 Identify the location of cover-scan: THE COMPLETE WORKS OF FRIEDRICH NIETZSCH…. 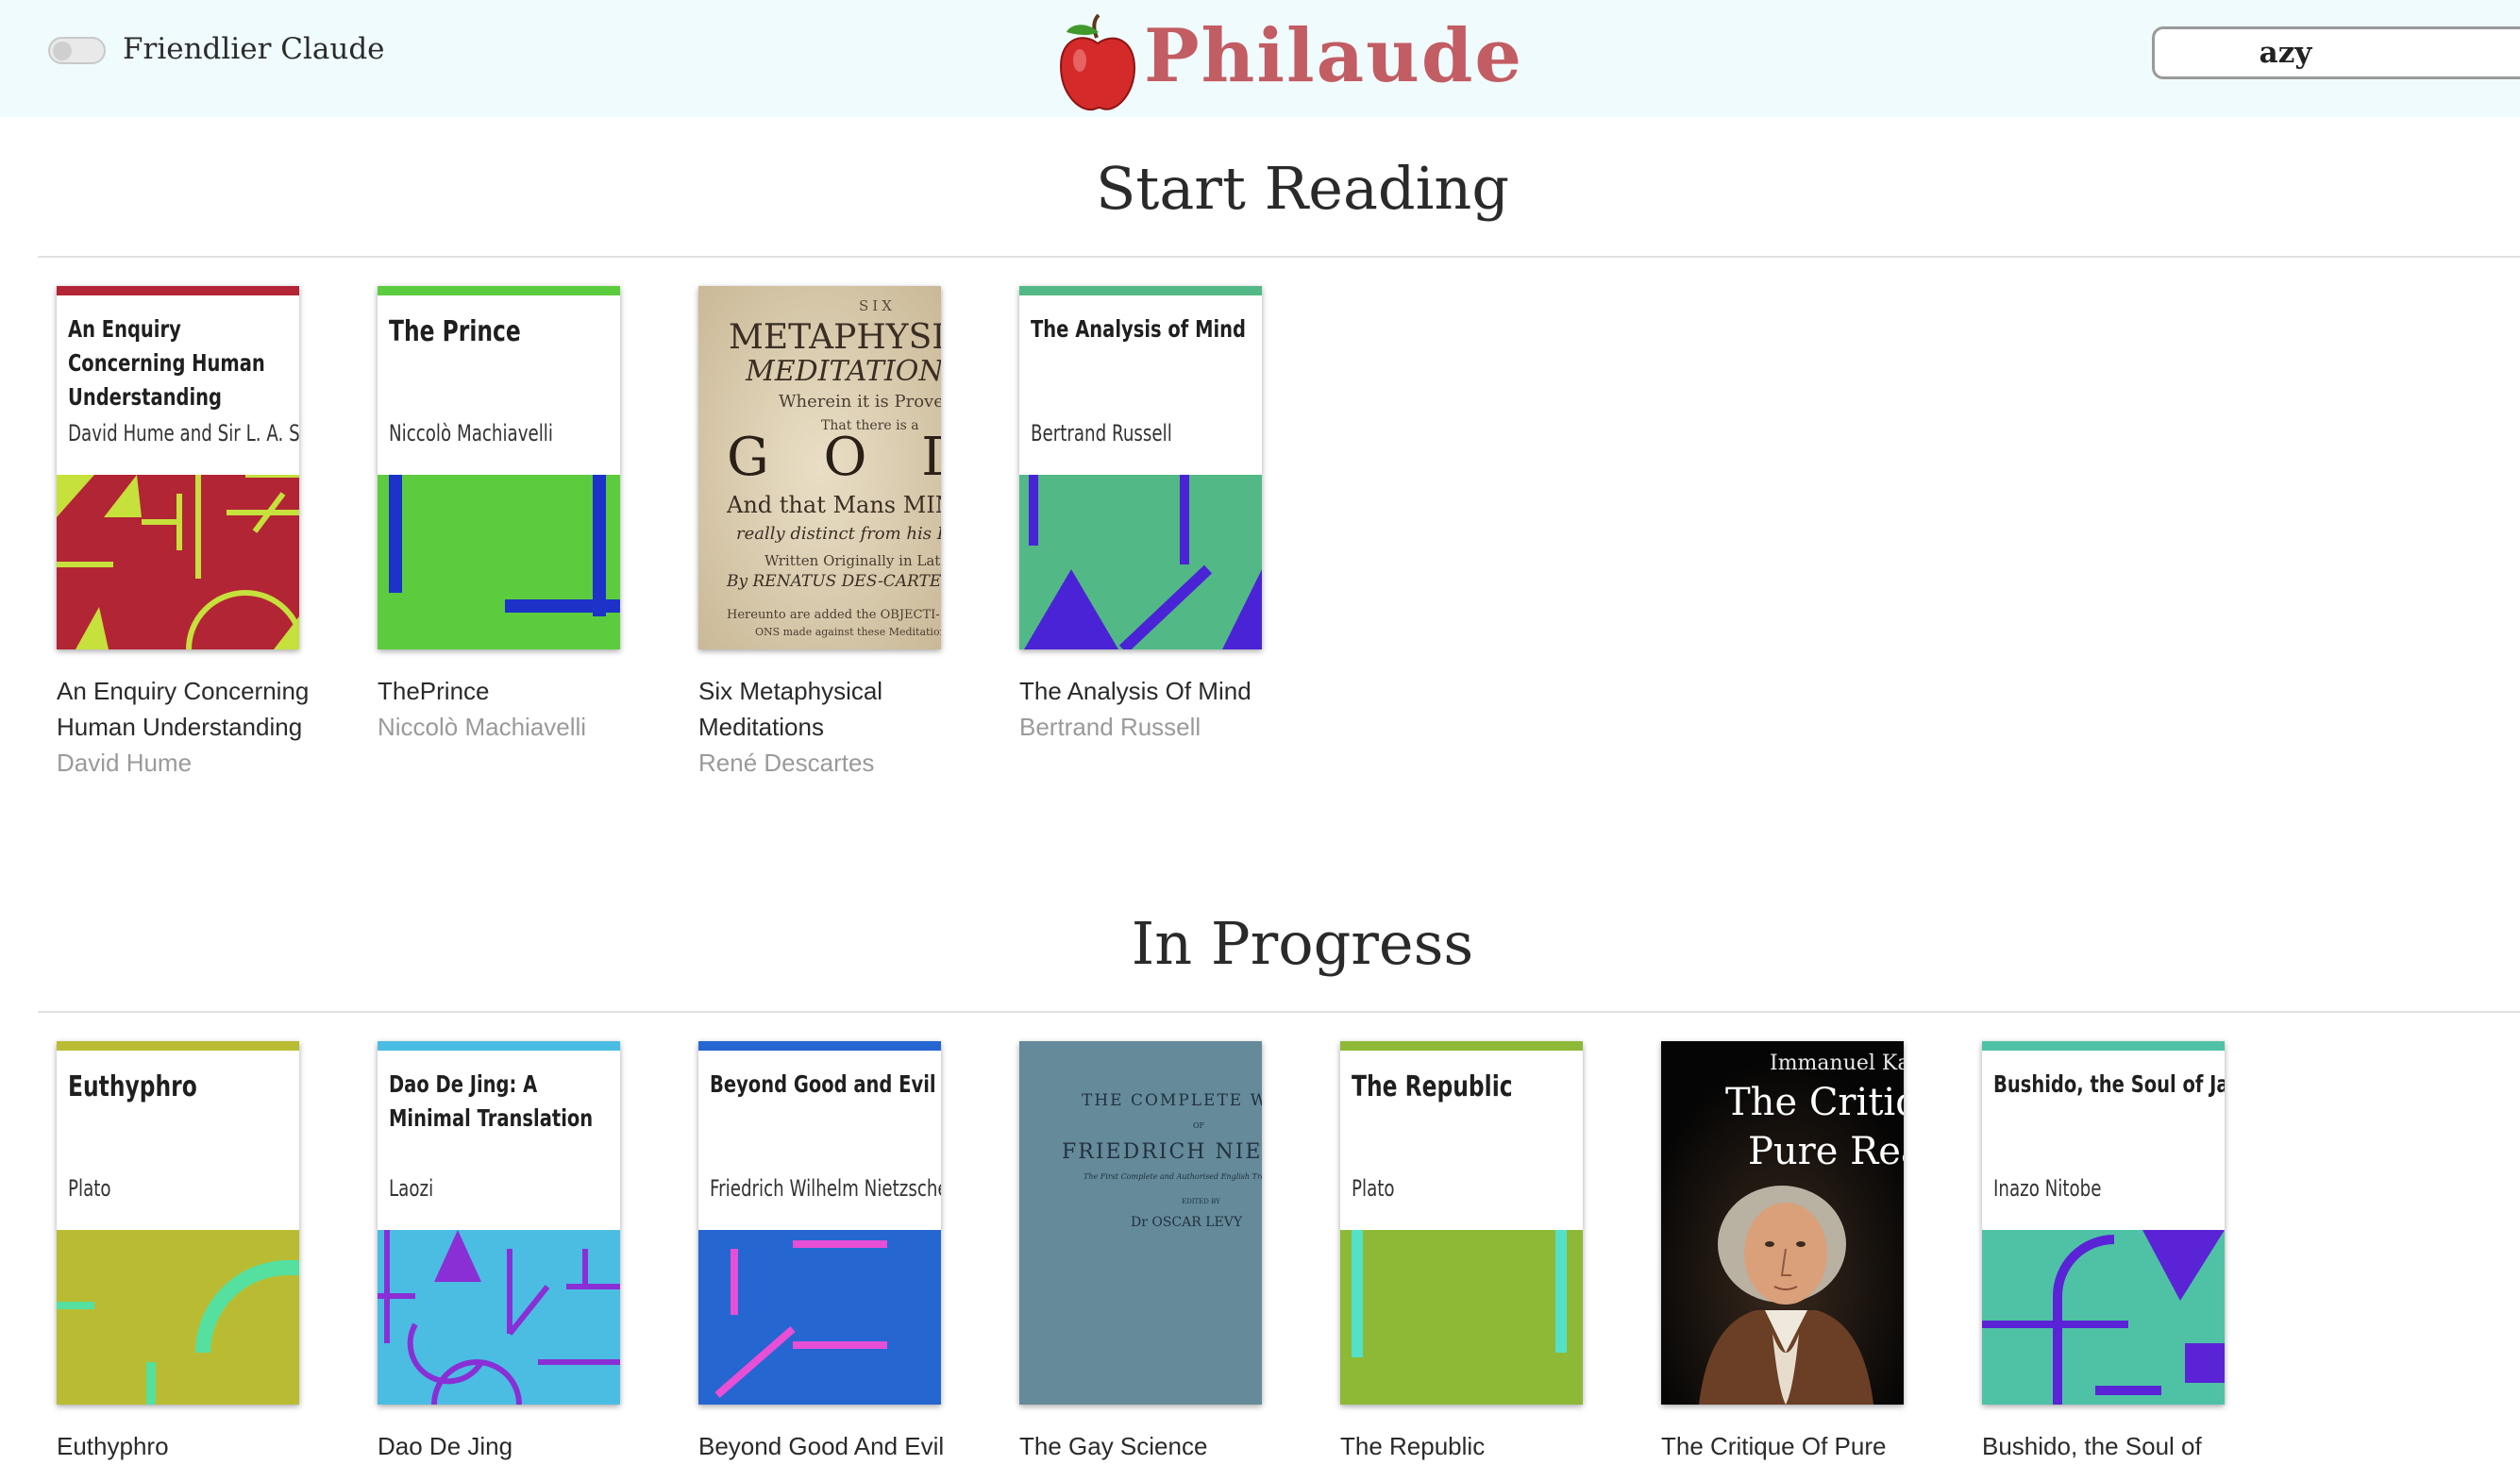
(1140, 1223).